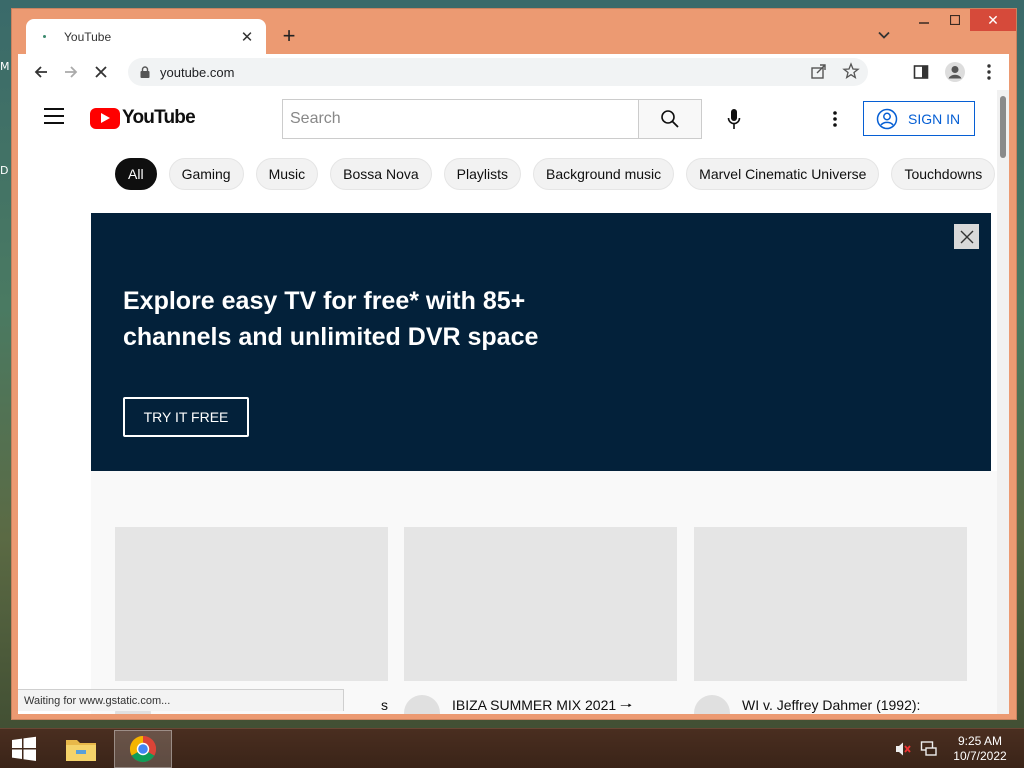  What do you see at coordinates (955, 72) in the screenshot?
I see `profile-icon` at bounding box center [955, 72].